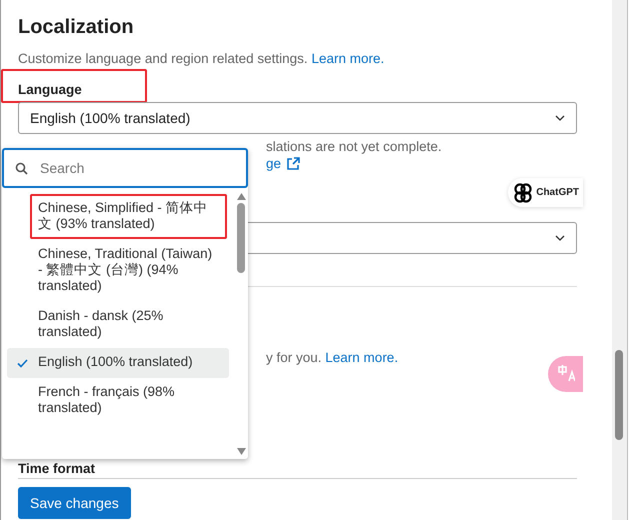 This screenshot has height=520, width=641. I want to click on translate-button, so click(565, 374).